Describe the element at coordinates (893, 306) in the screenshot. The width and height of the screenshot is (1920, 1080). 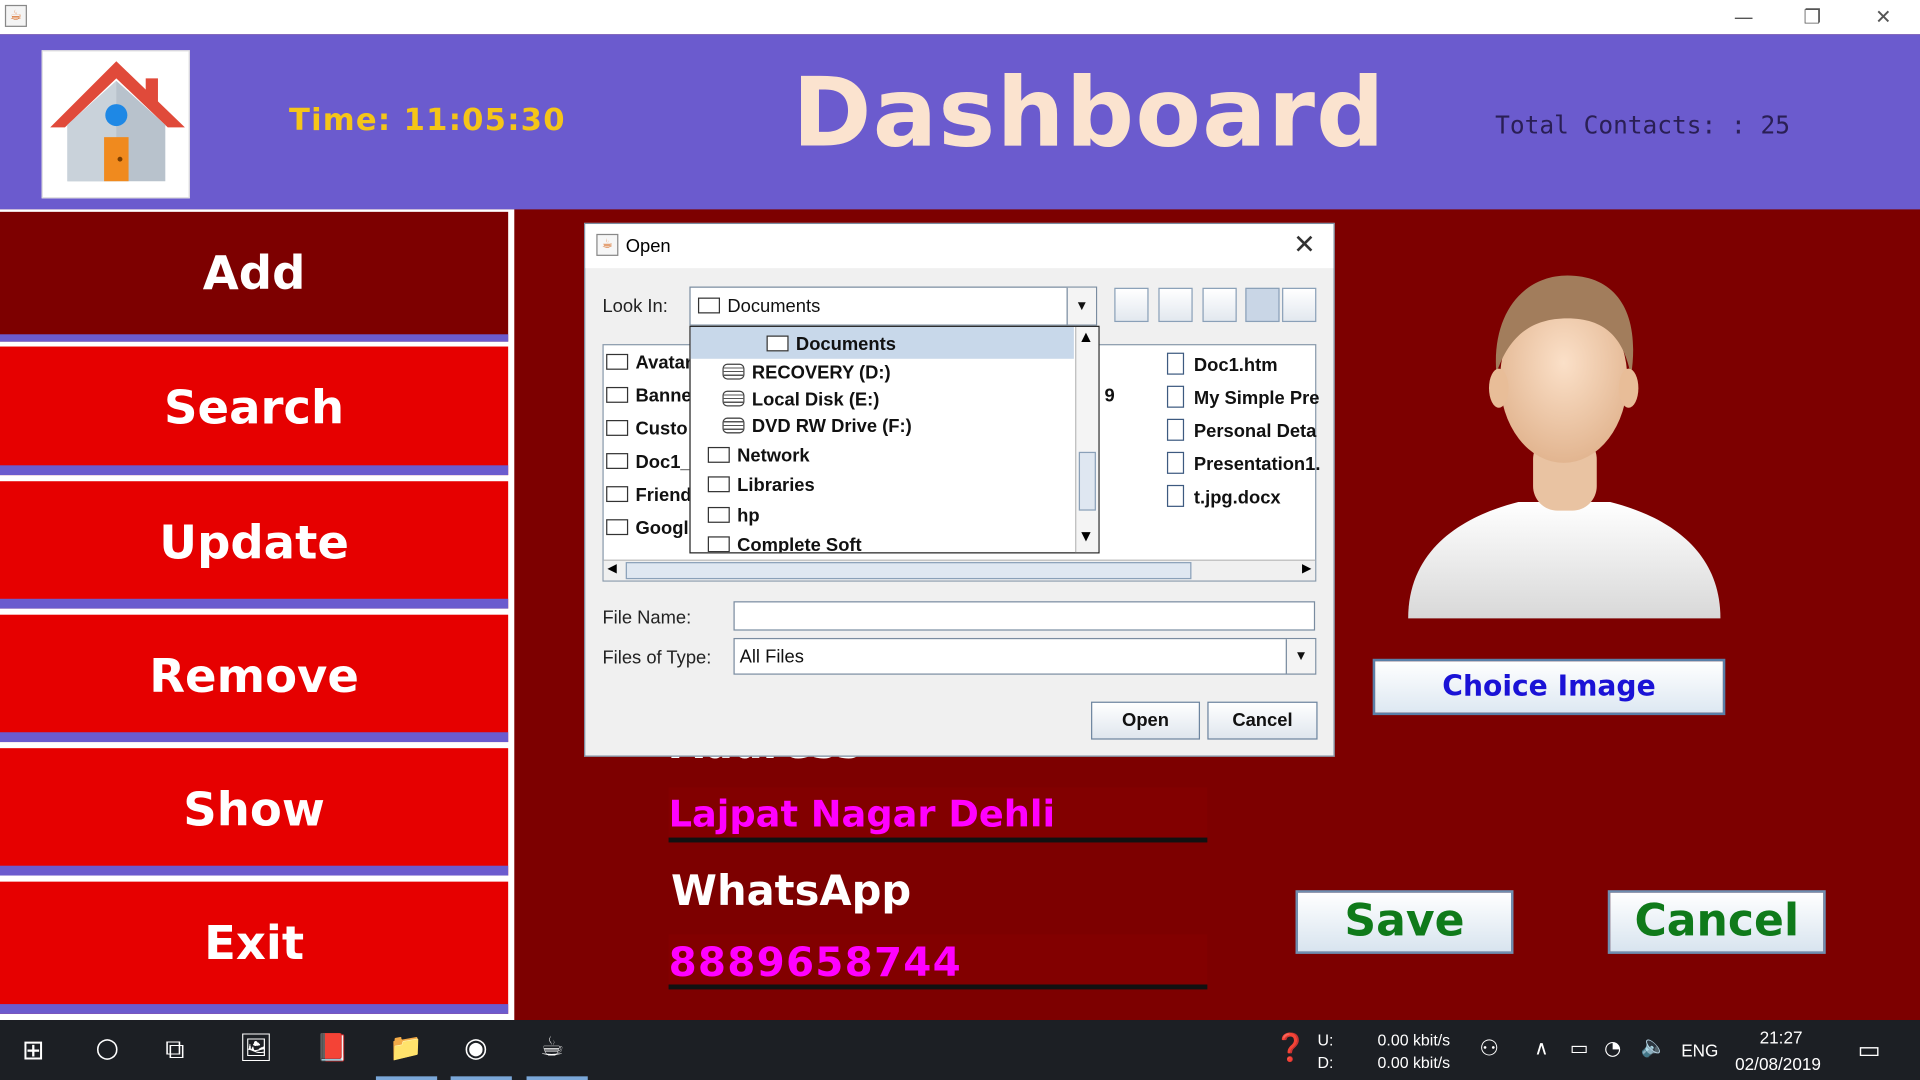
I see `look-in-select: Documents ▼` at that location.